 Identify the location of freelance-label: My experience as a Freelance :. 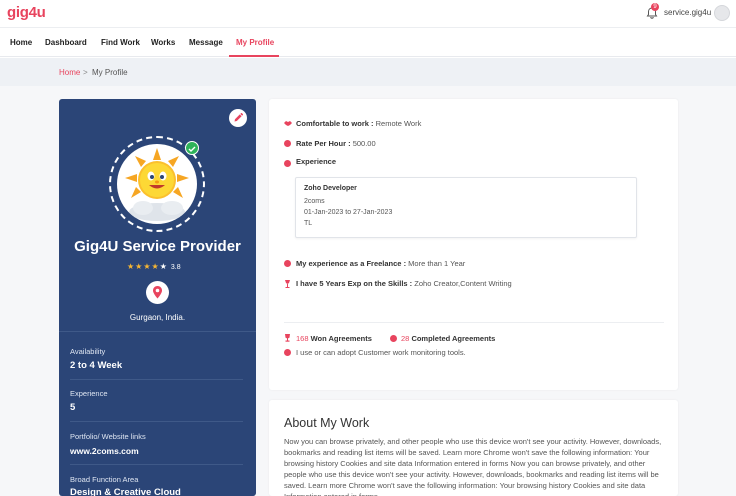
(351, 263).